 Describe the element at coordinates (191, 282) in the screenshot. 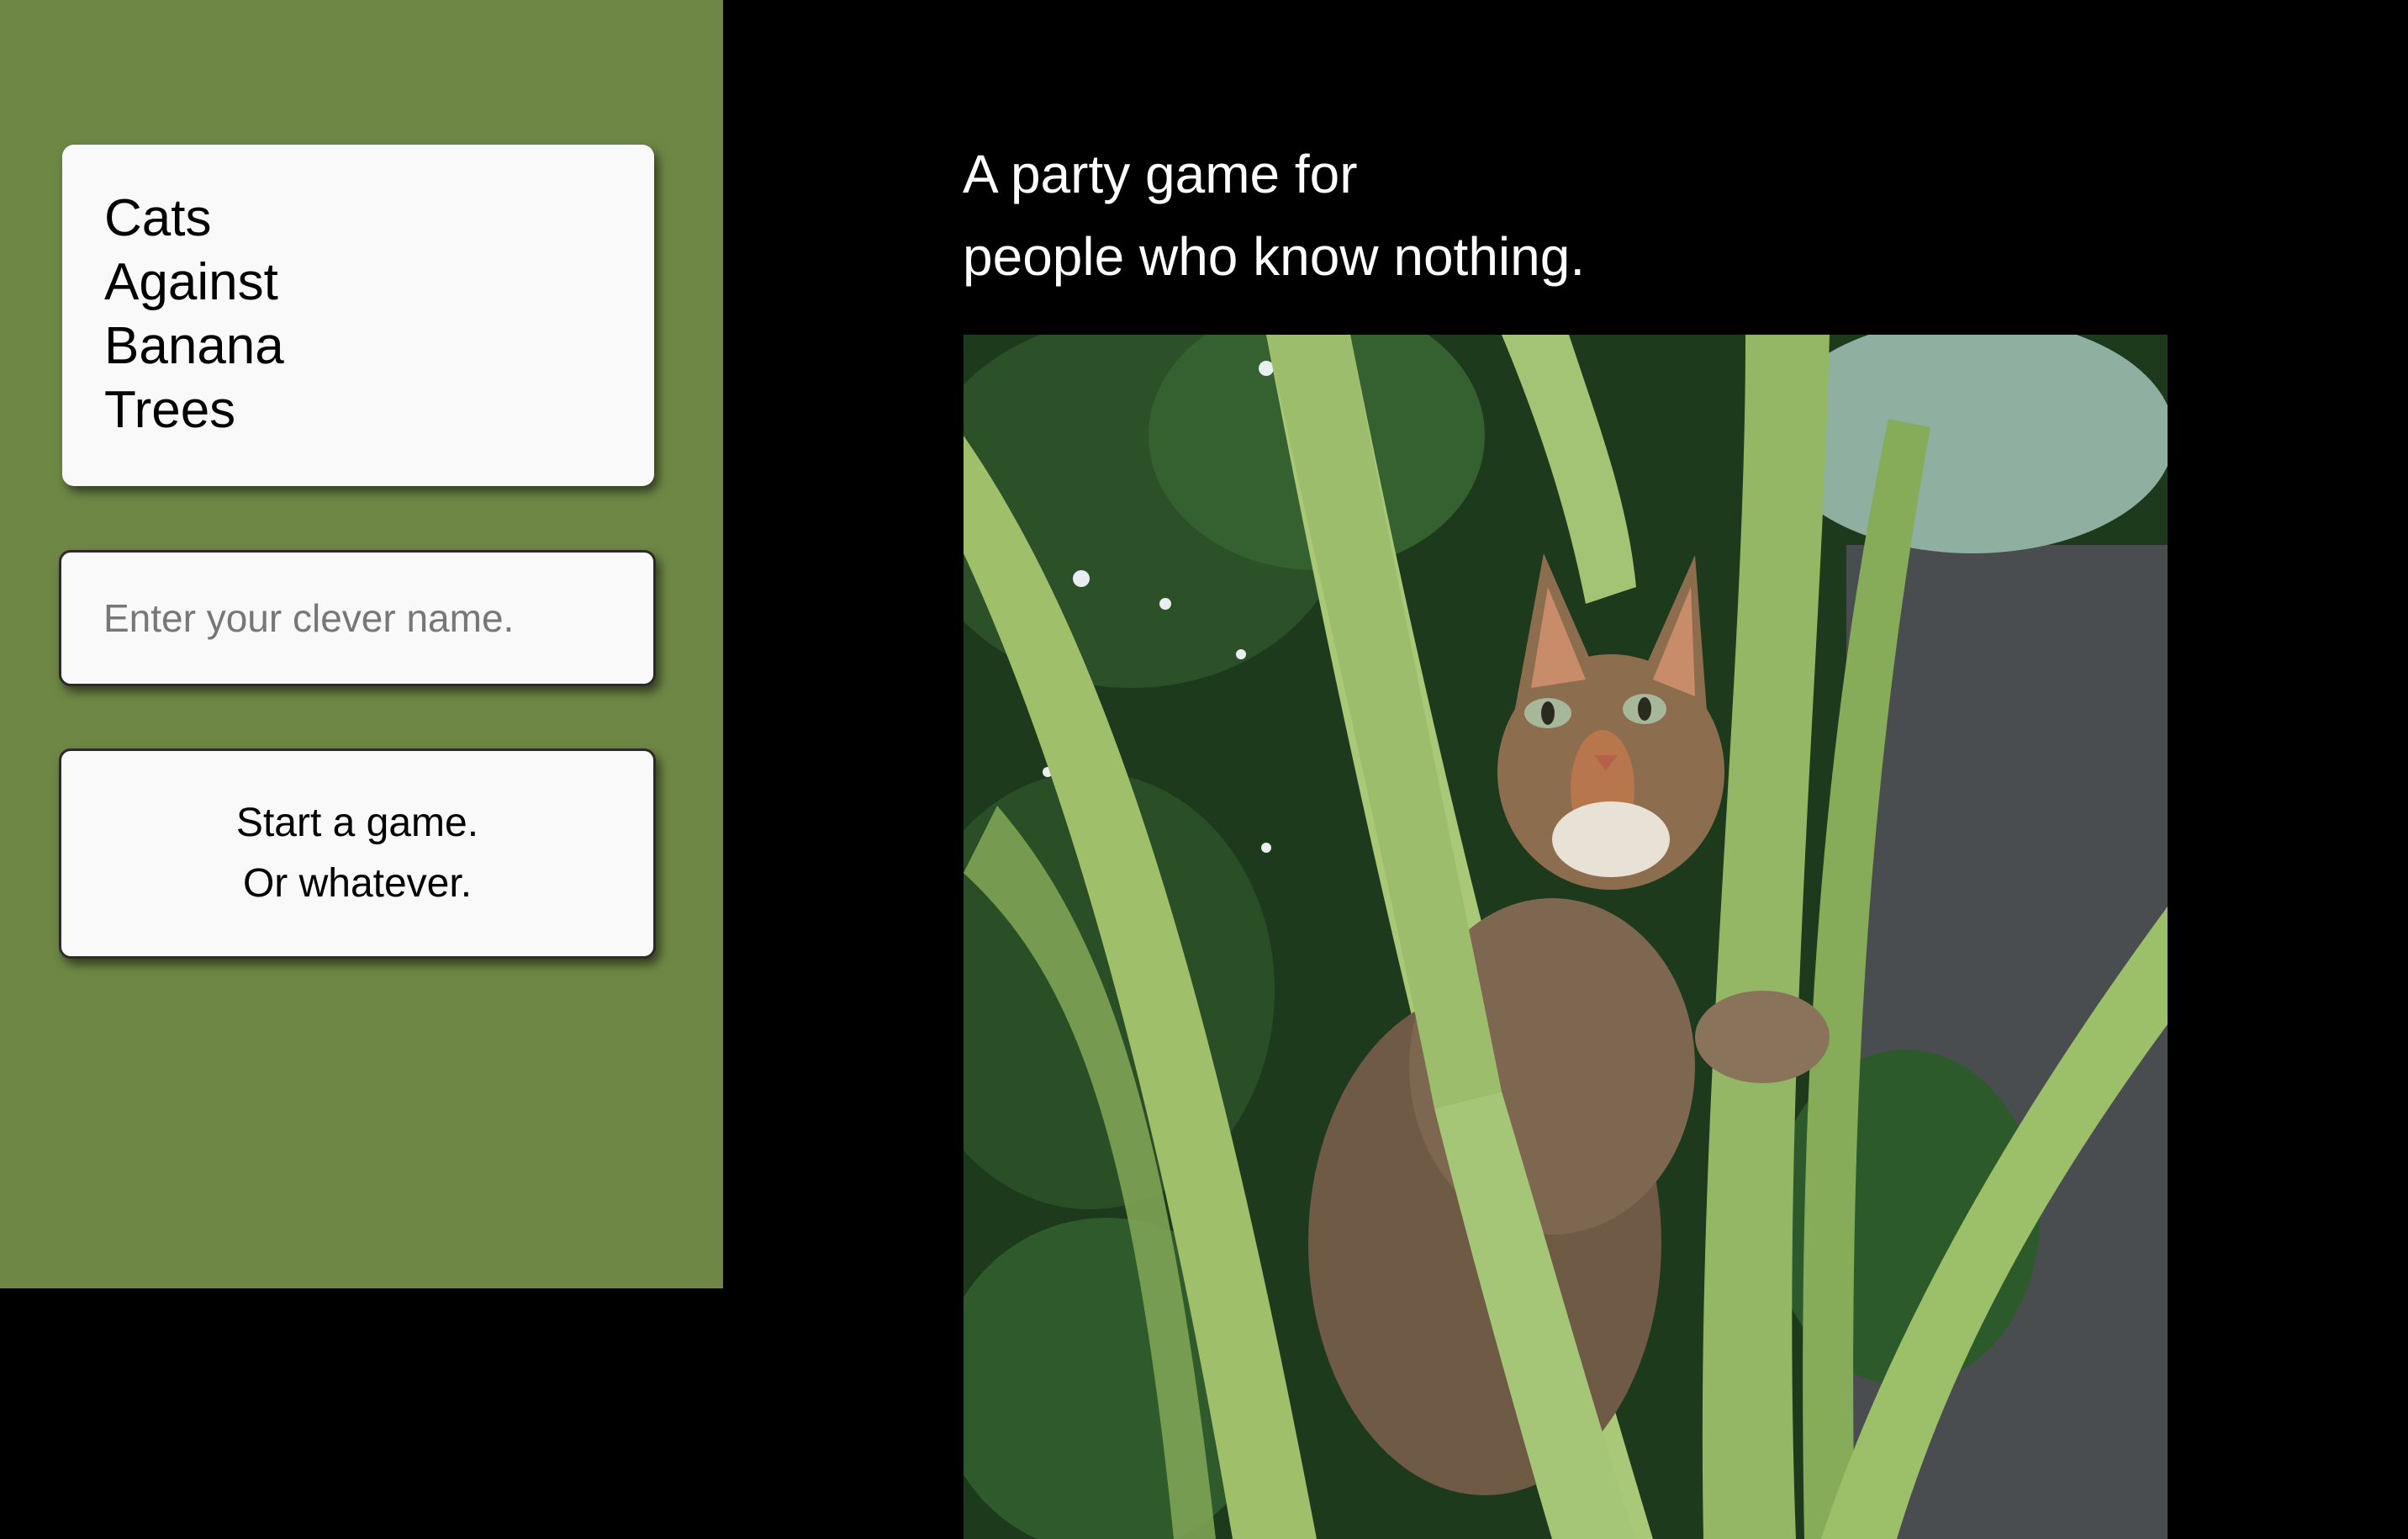

I see `logo-line-against: Against` at that location.